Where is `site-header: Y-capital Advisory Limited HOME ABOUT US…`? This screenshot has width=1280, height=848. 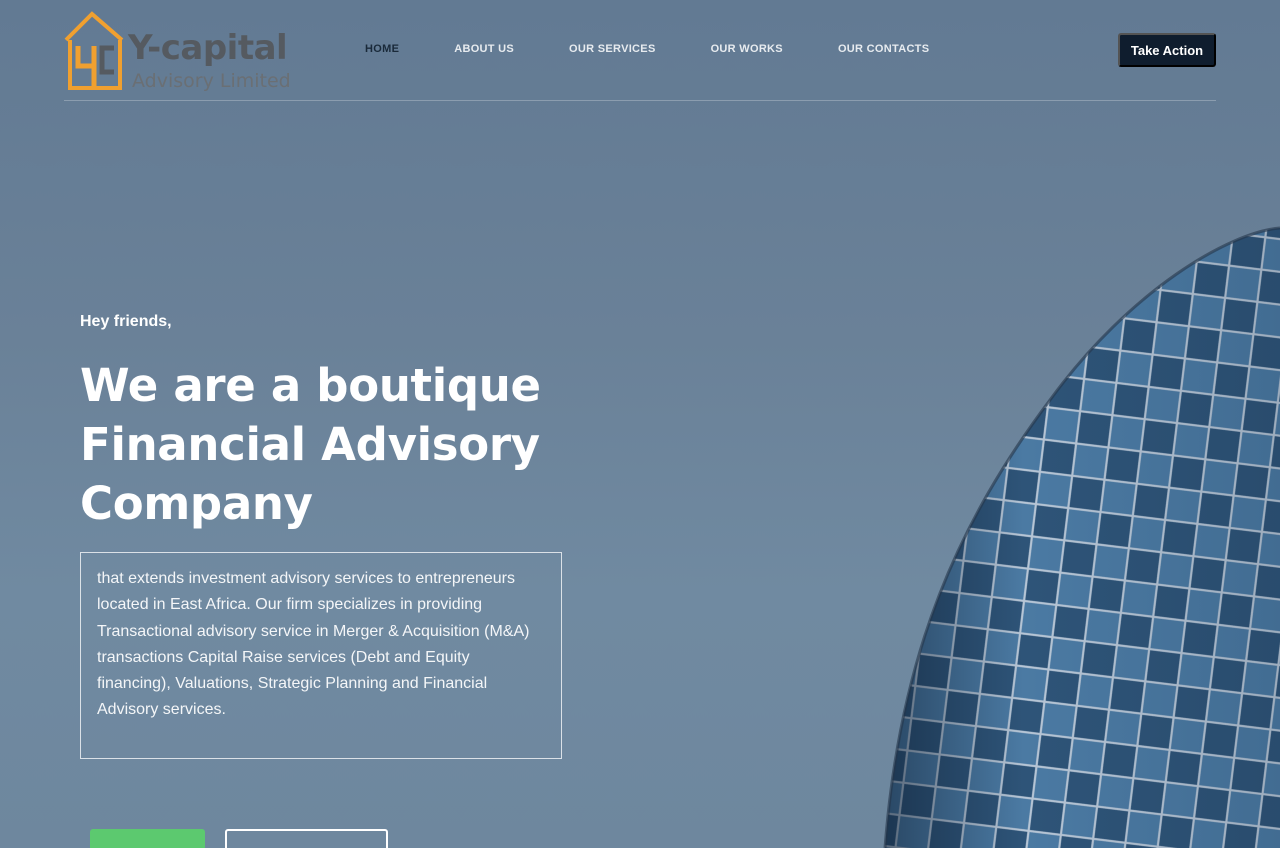 site-header: Y-capital Advisory Limited HOME ABOUT US… is located at coordinates (640, 50).